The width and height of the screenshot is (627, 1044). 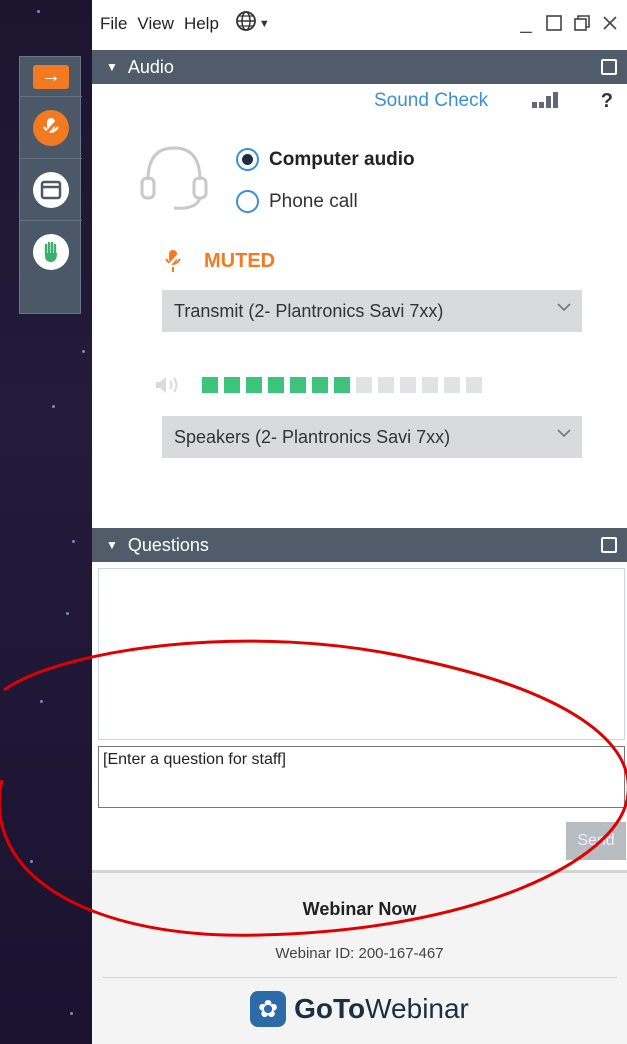 What do you see at coordinates (246, 24) in the screenshot?
I see `globe-icon` at bounding box center [246, 24].